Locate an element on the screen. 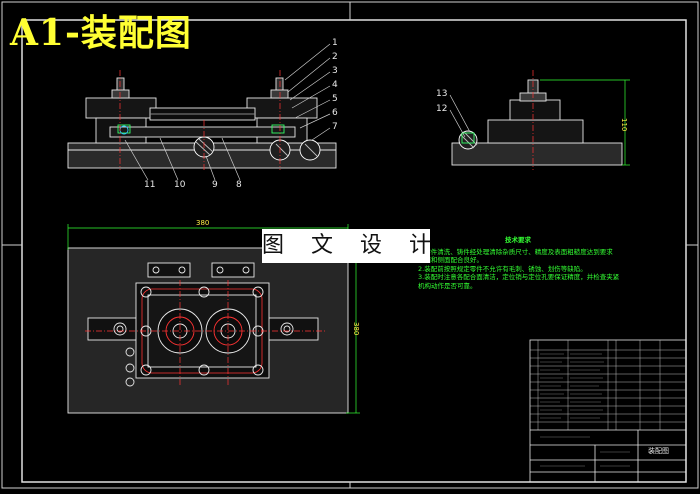 Image resolution: width=700 pixels, height=494 pixels. right-clamp-block is located at coordinates (282, 108).